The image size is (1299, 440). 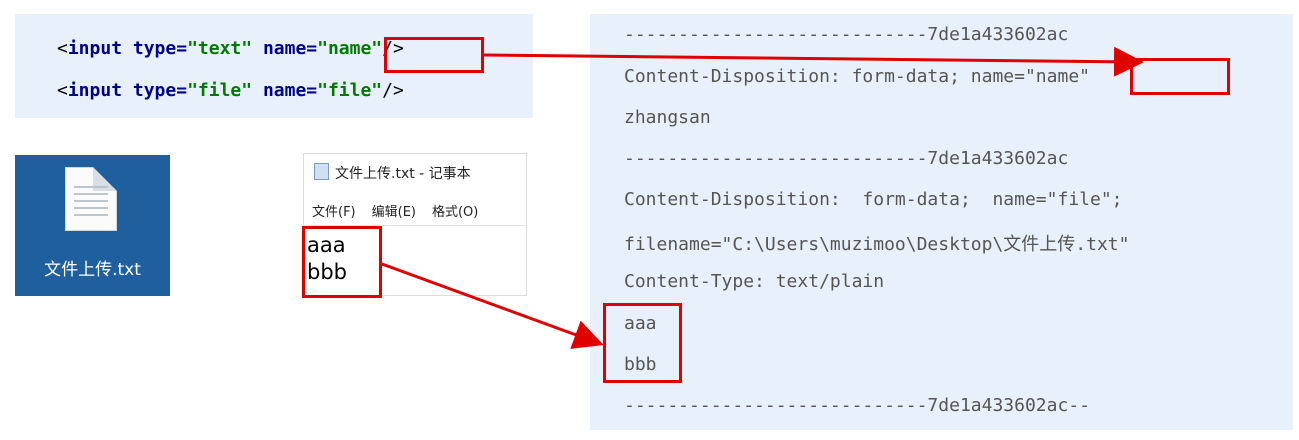 I want to click on arrow-name-to-body, so click(x=813, y=61).